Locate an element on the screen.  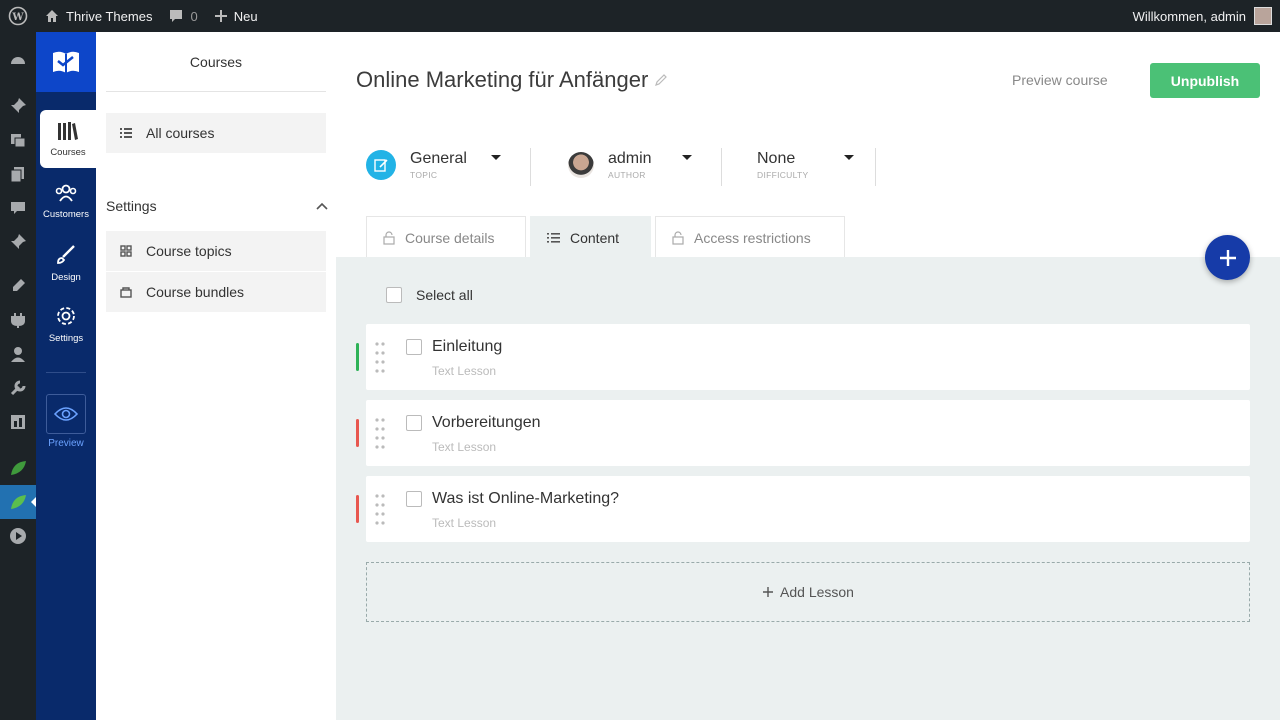
thrive-apprentice-icon is located at coordinates (18, 502).